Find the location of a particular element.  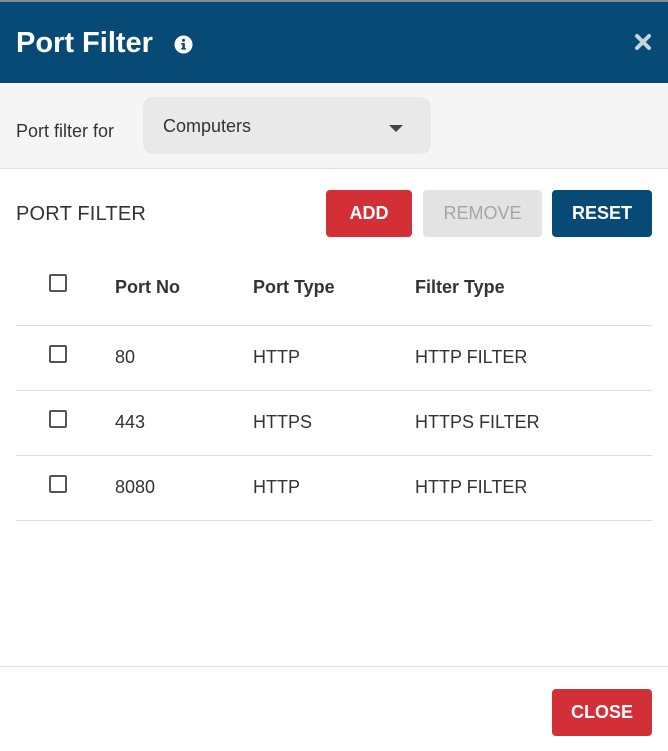

cell-port-no: 8080 is located at coordinates (135, 487).